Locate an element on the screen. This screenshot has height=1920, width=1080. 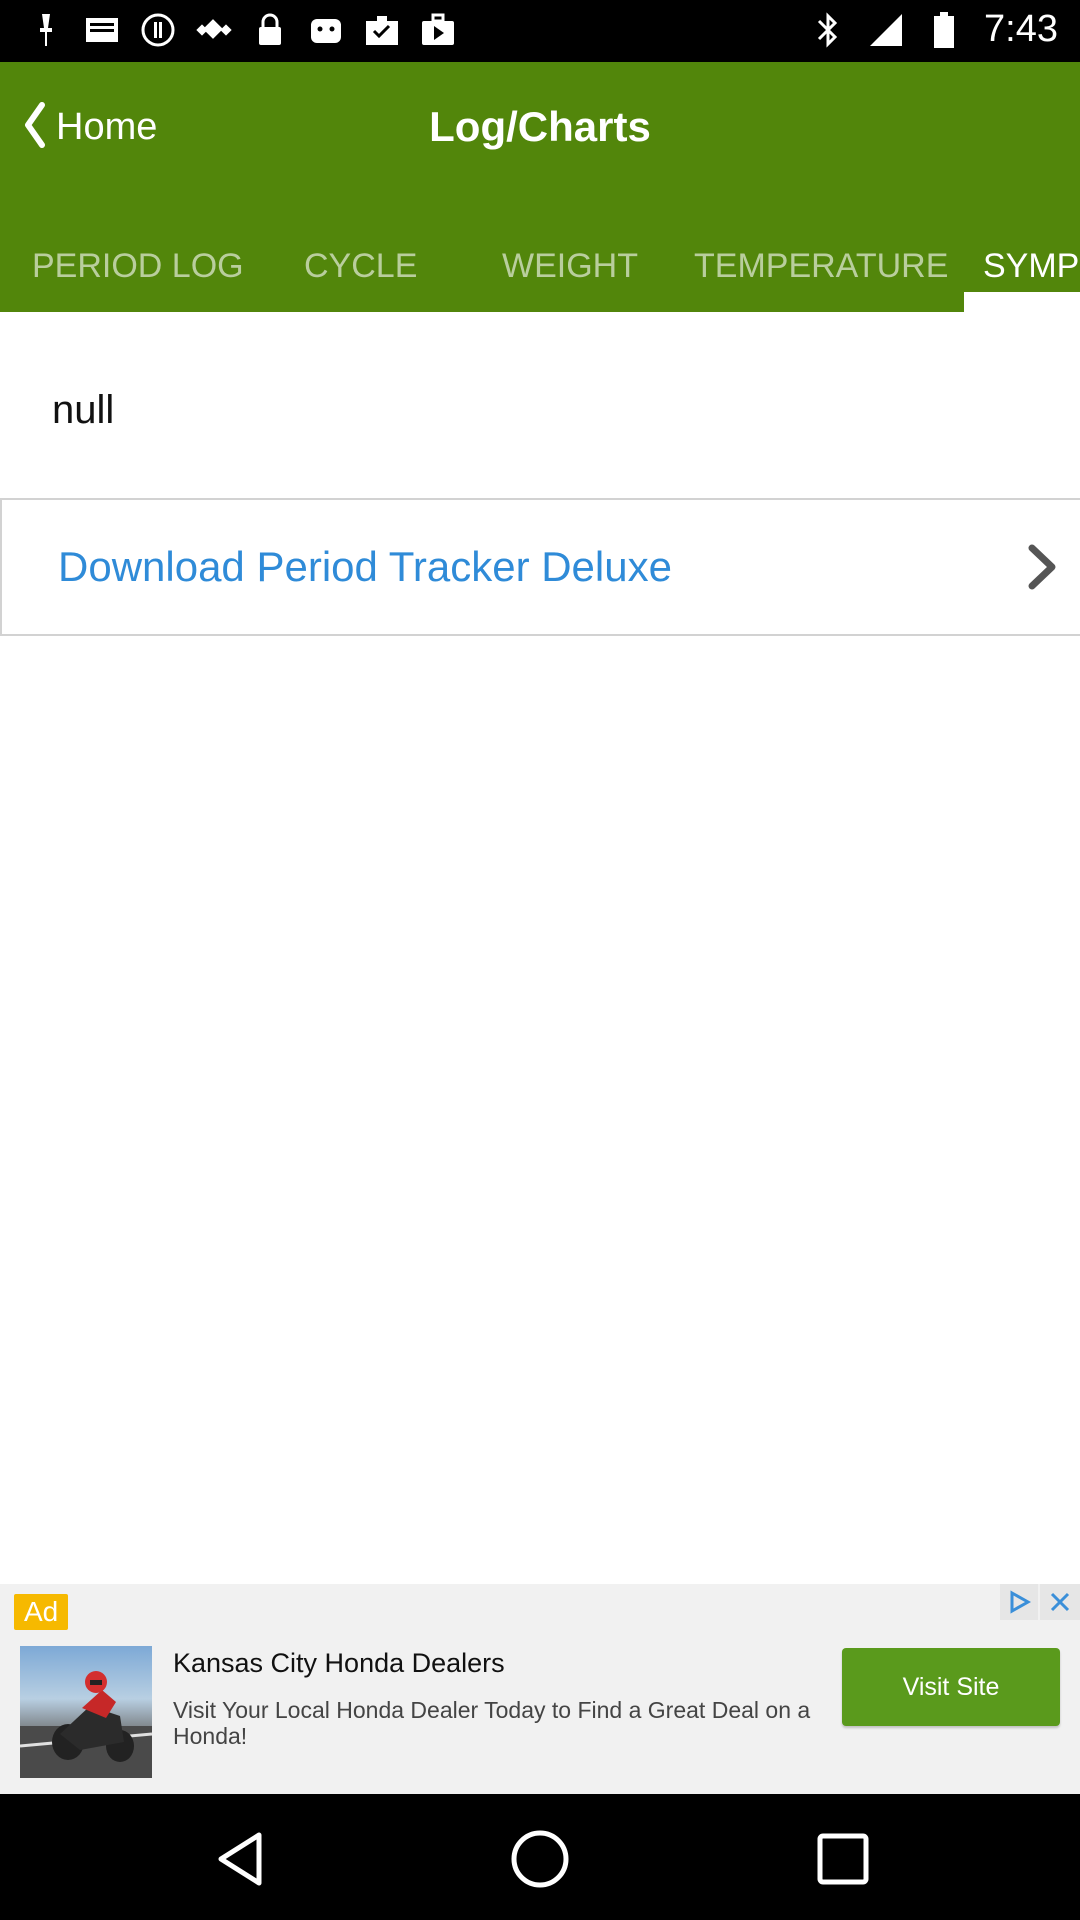
tab-weight: WEIGHT is located at coordinates (570, 266).